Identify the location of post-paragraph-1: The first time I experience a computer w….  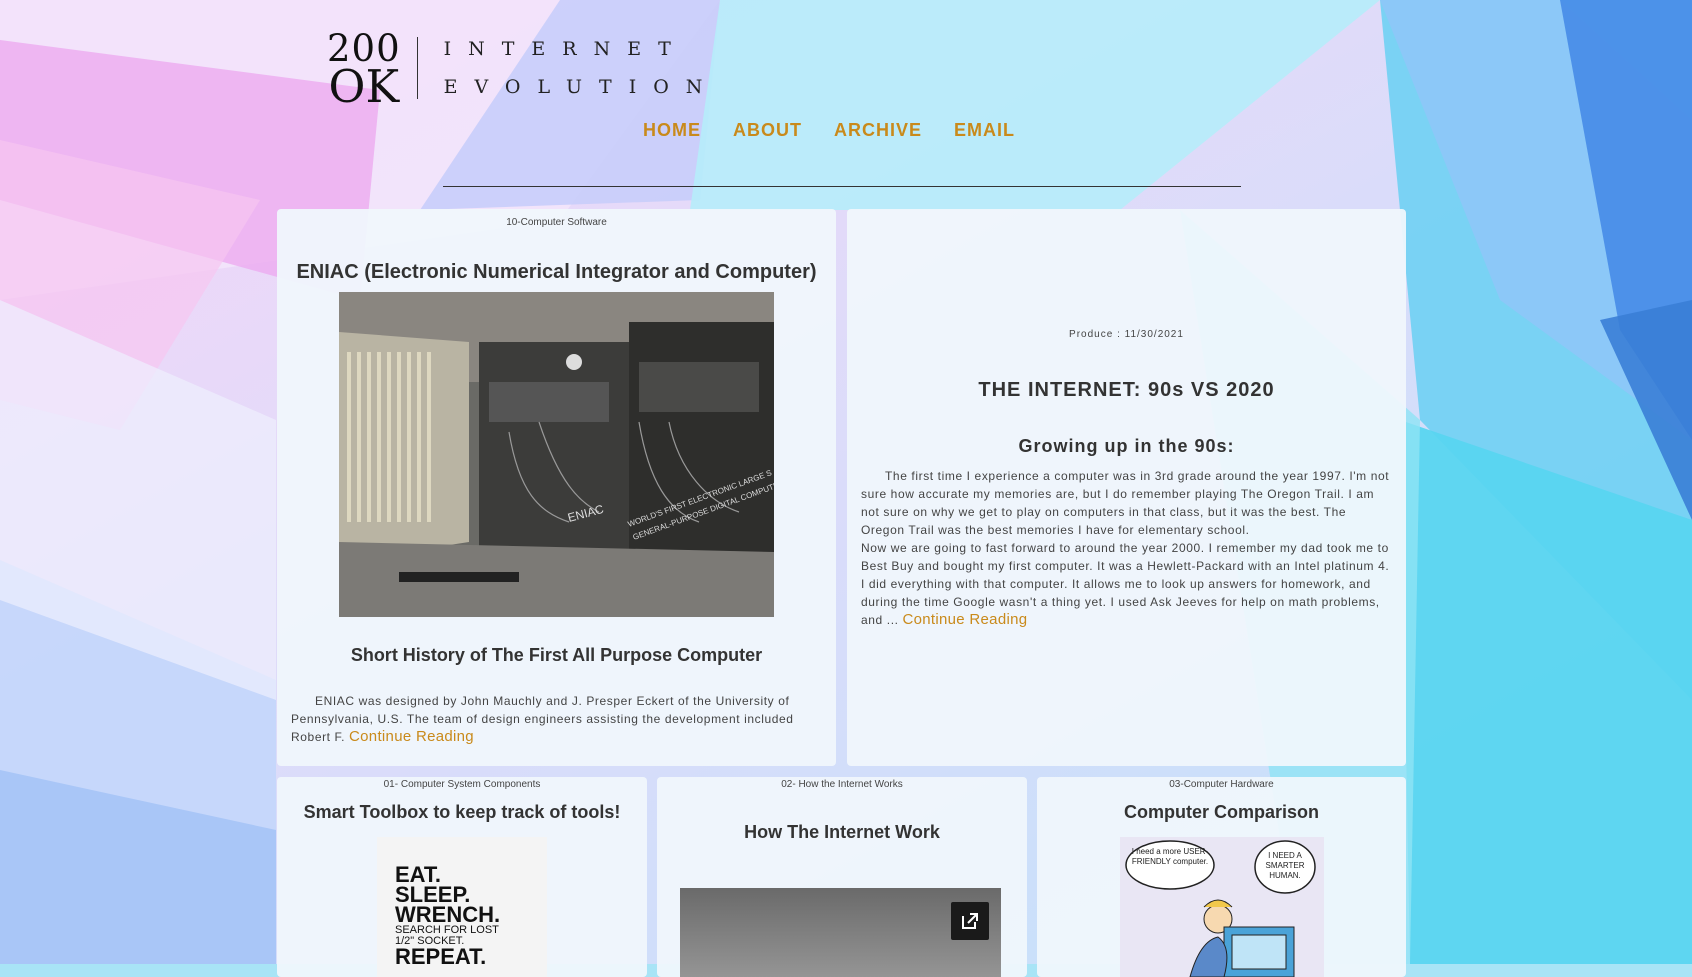
(1125, 503).